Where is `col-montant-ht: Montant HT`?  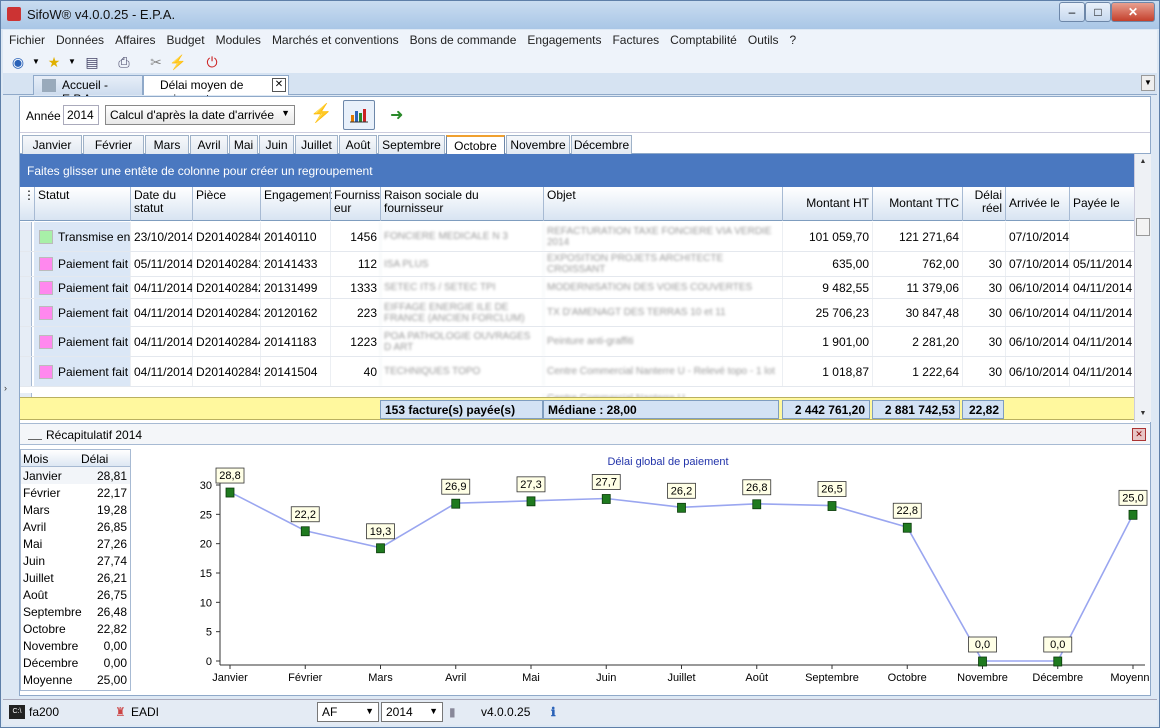
col-montant-ht: Montant HT is located at coordinates (827, 204).